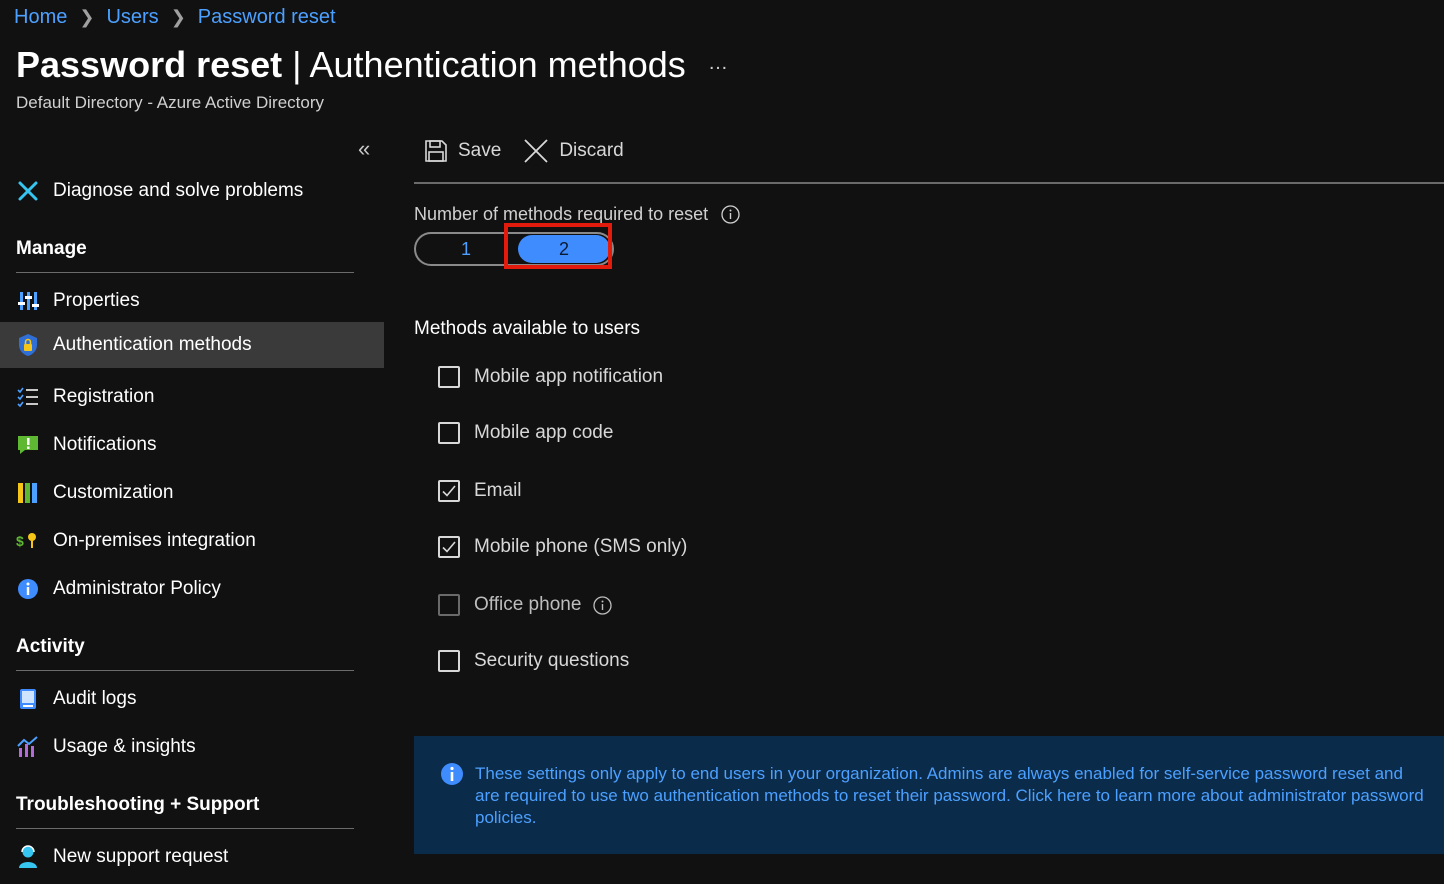  I want to click on sidebar-item-label: Audit logs, so click(95, 698).